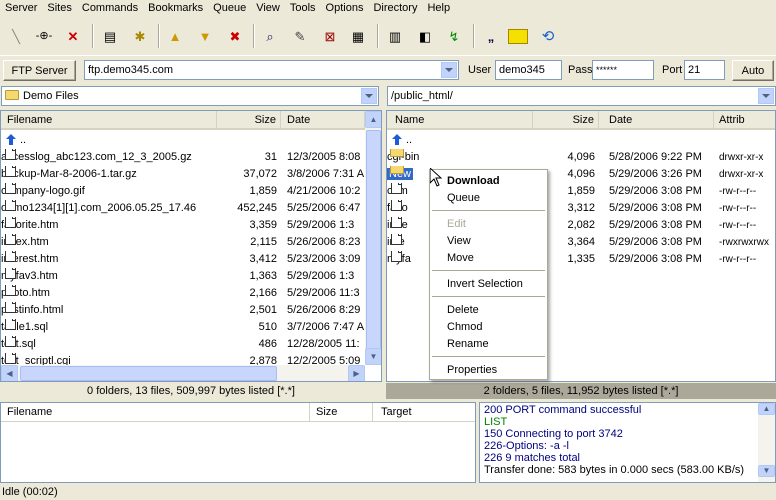  I want to click on scroll-right-icon: ▶, so click(356, 373).